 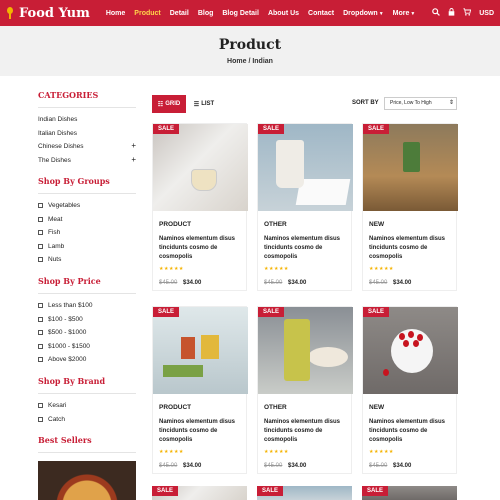 I want to click on search-icon, so click(x=436, y=13).